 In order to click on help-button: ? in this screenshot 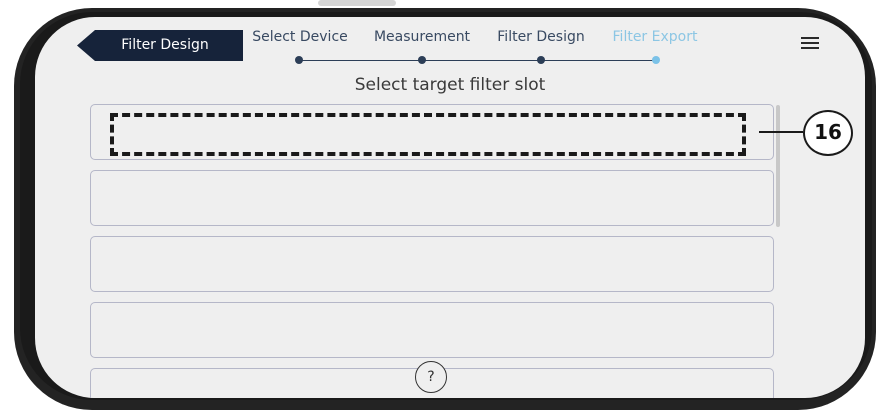, I will do `click(431, 377)`.